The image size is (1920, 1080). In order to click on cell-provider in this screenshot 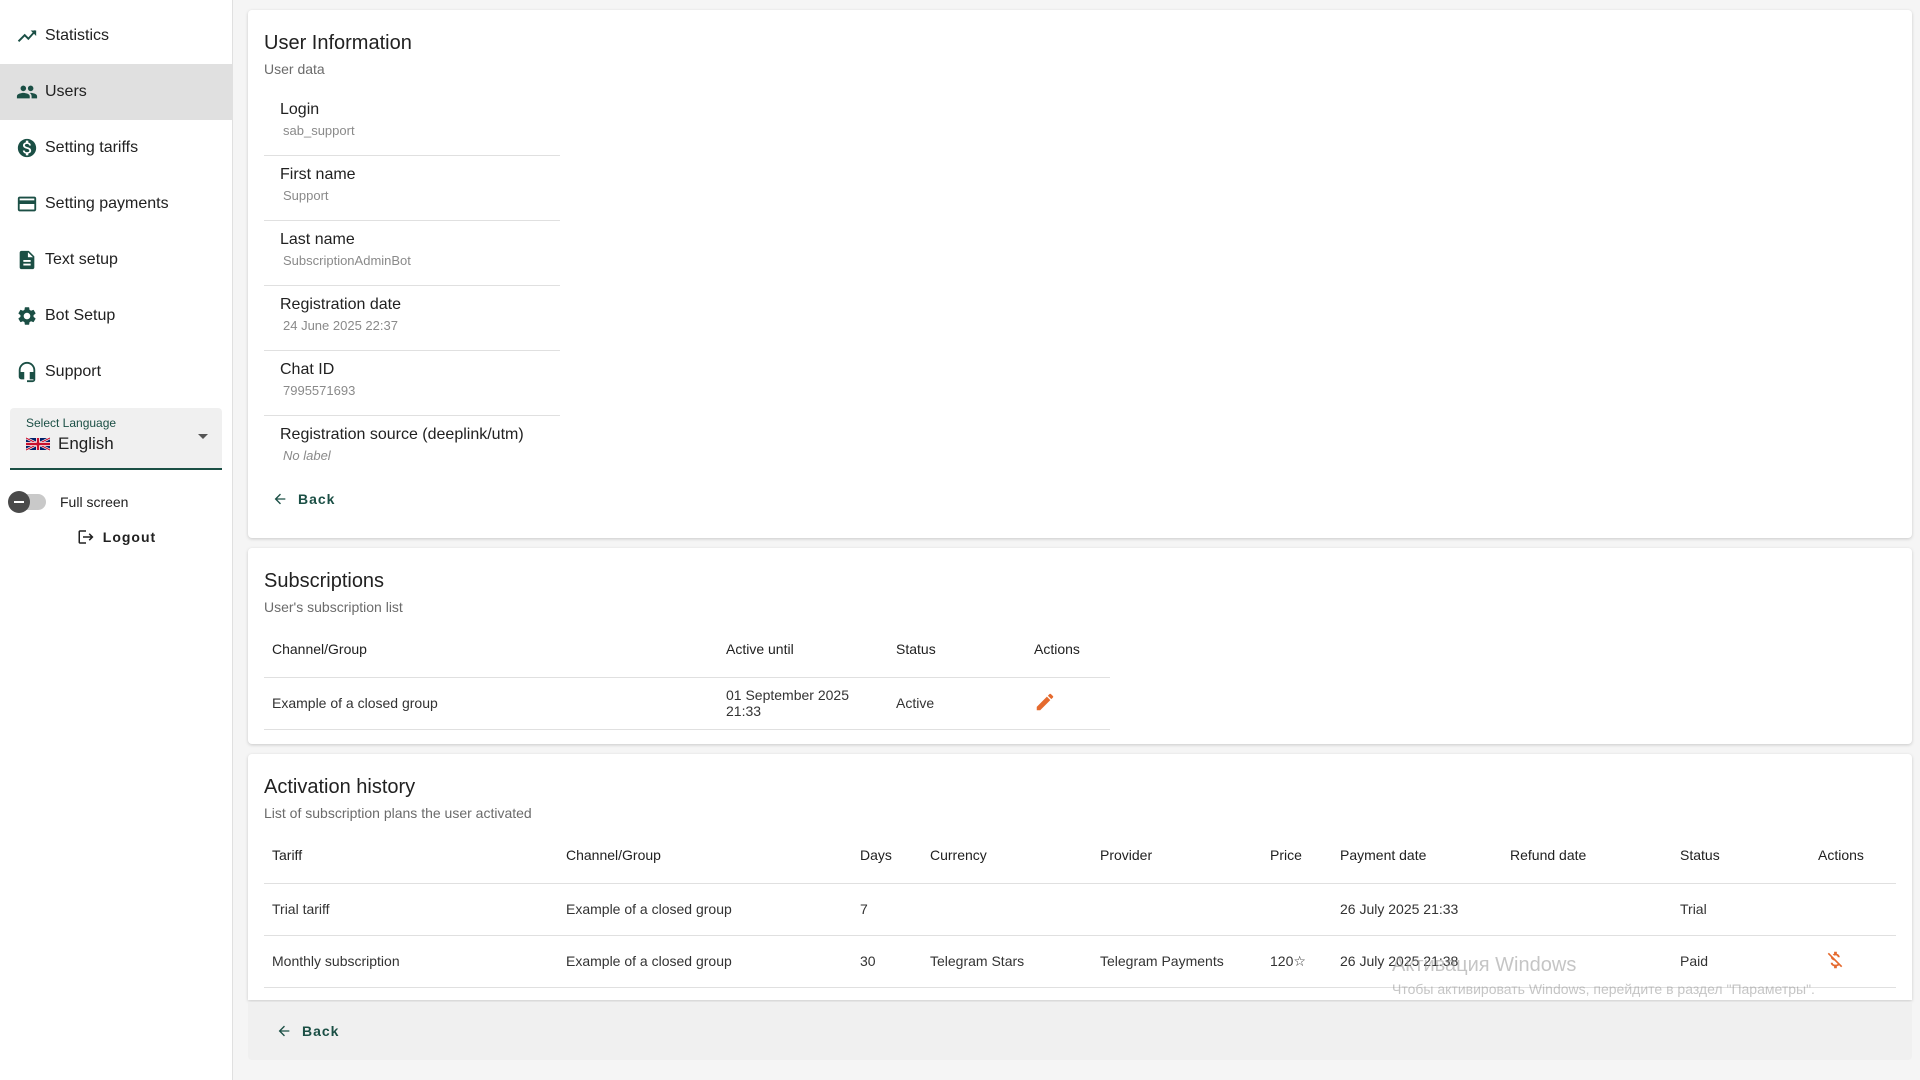, I will do `click(1177, 909)`.